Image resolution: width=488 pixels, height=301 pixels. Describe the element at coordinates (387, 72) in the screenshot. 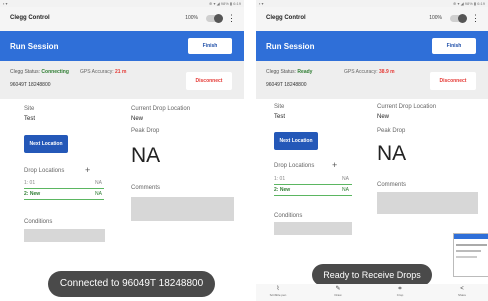

I see `gps-value: 38.9 m` at that location.